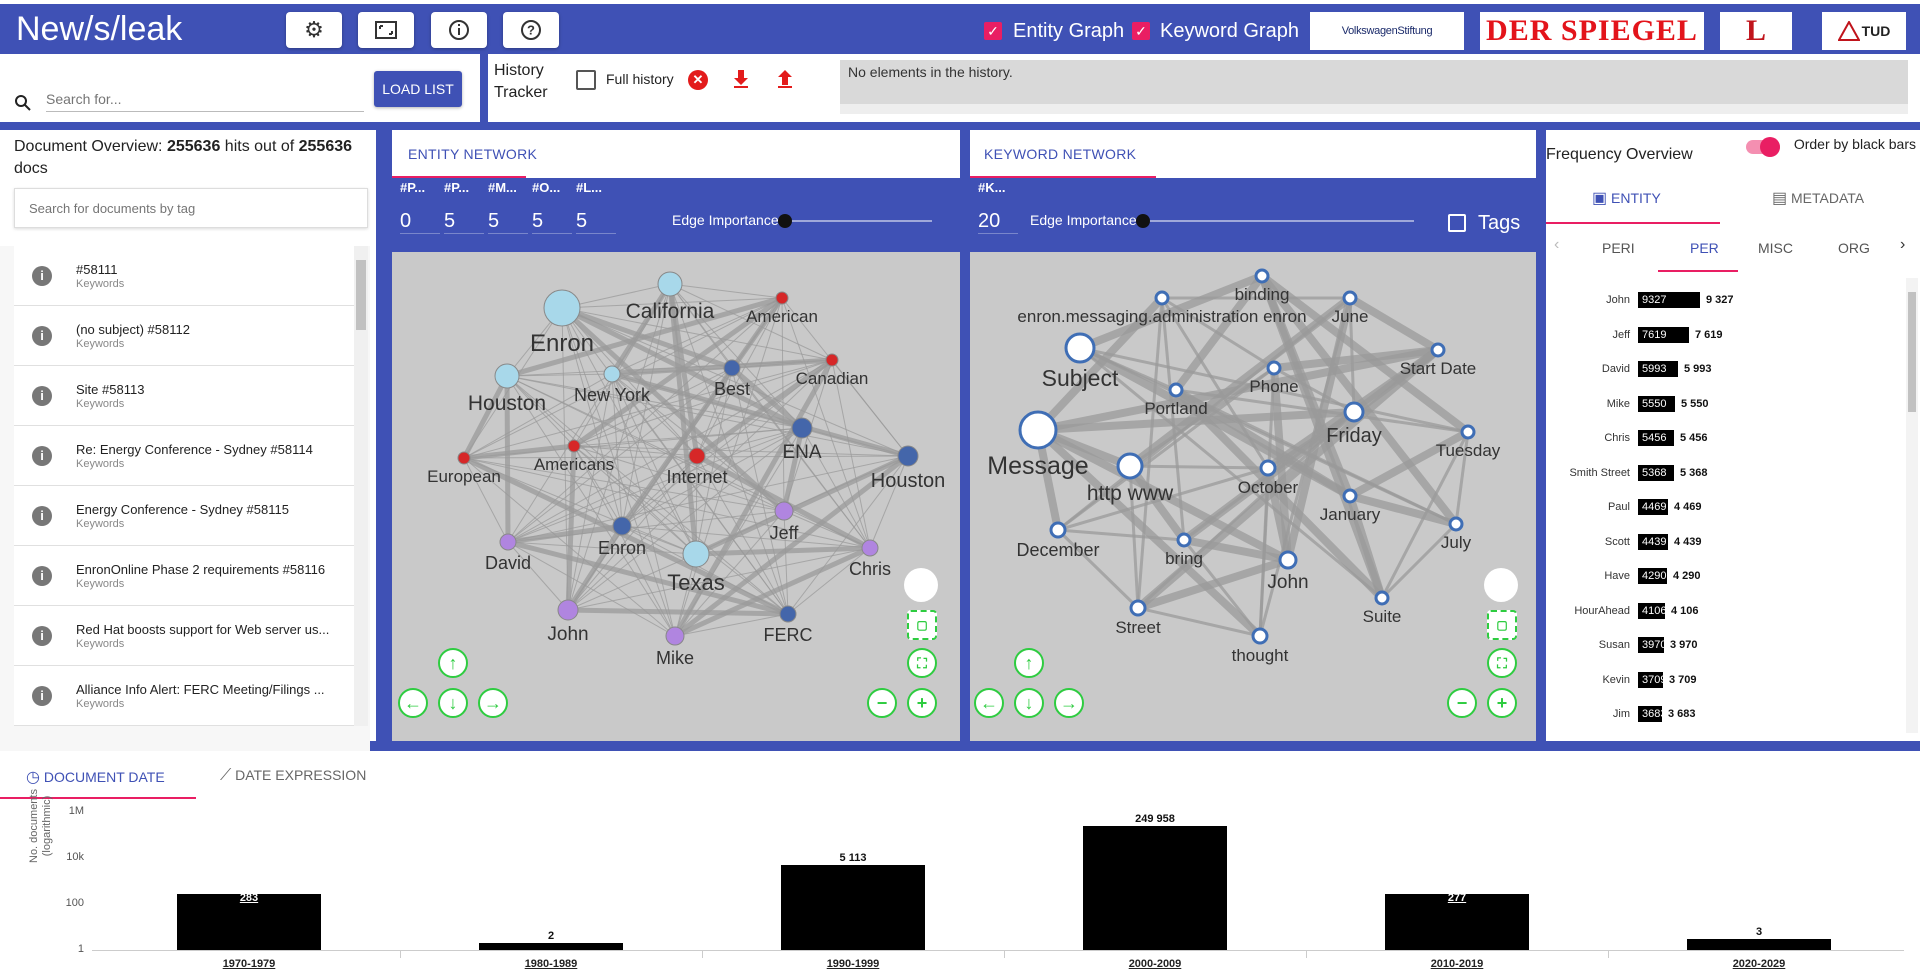 This screenshot has width=1920, height=977. What do you see at coordinates (1704, 248) in the screenshot?
I see `subtab-per: PER` at bounding box center [1704, 248].